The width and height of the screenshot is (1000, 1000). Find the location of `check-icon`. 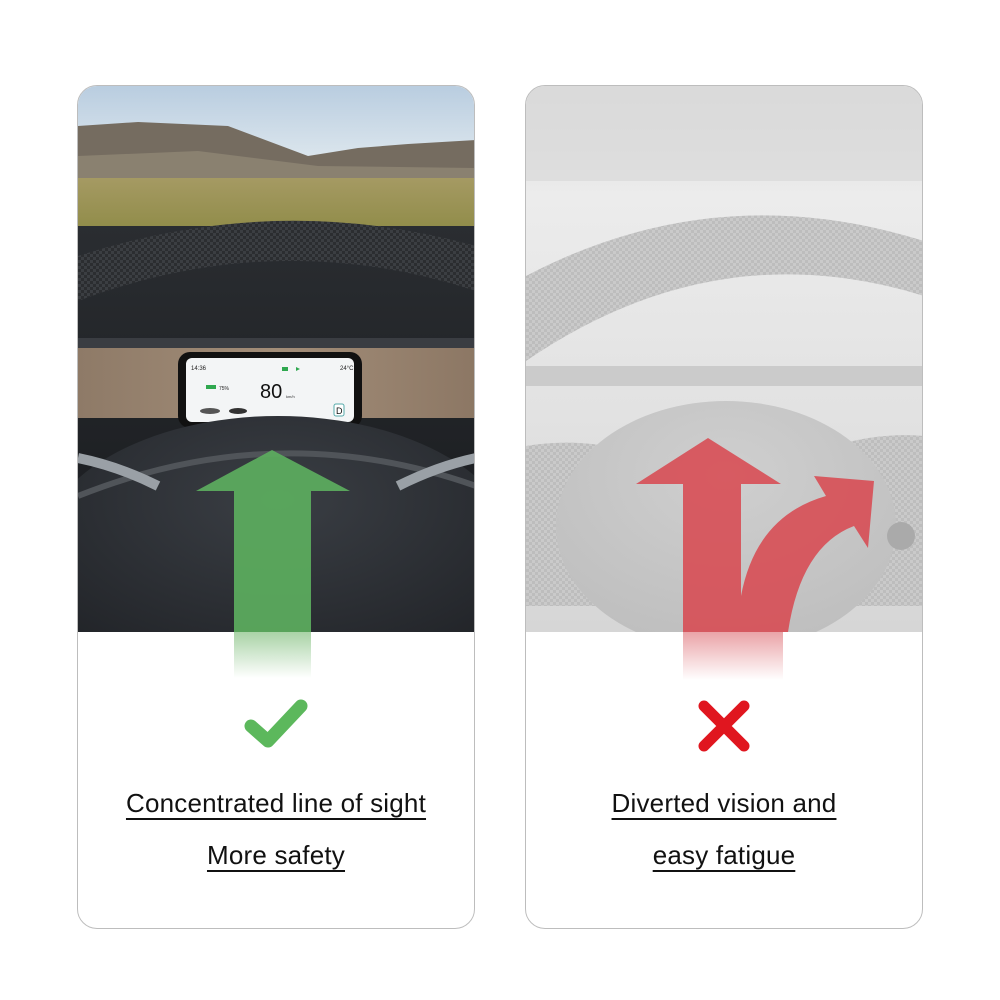

check-icon is located at coordinates (276, 725).